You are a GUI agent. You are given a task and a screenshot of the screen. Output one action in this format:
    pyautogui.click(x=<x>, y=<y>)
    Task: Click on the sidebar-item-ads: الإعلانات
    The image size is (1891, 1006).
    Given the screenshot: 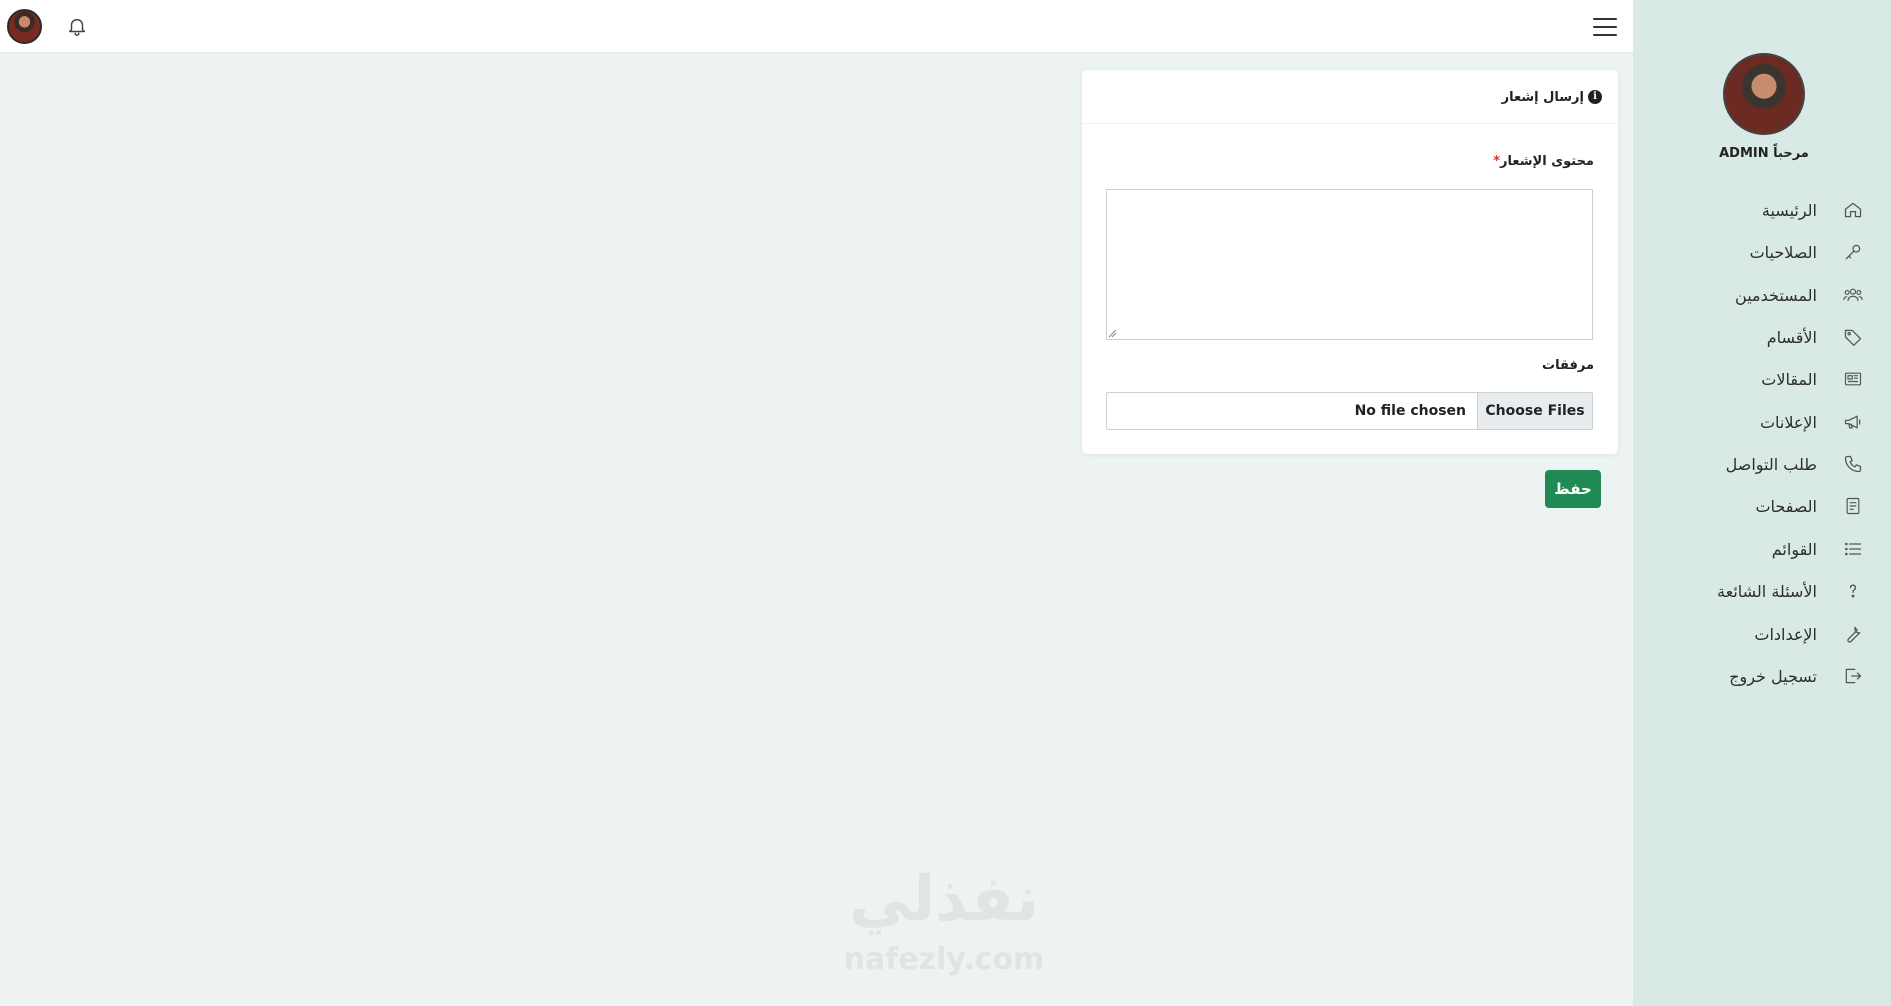 What is the action you would take?
    pyautogui.click(x=1762, y=422)
    